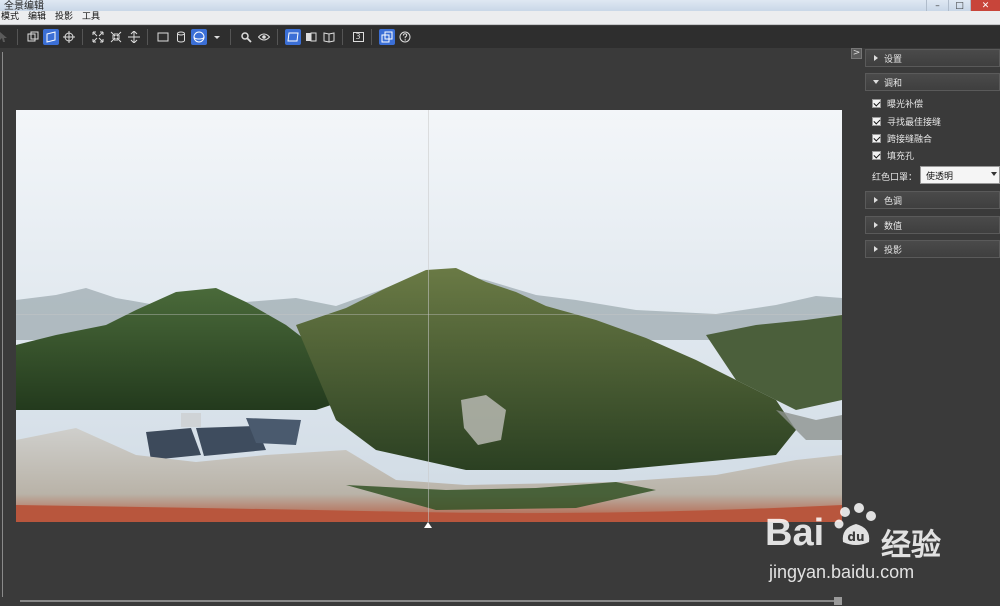  I want to click on section-settings-label: 设置, so click(893, 59).